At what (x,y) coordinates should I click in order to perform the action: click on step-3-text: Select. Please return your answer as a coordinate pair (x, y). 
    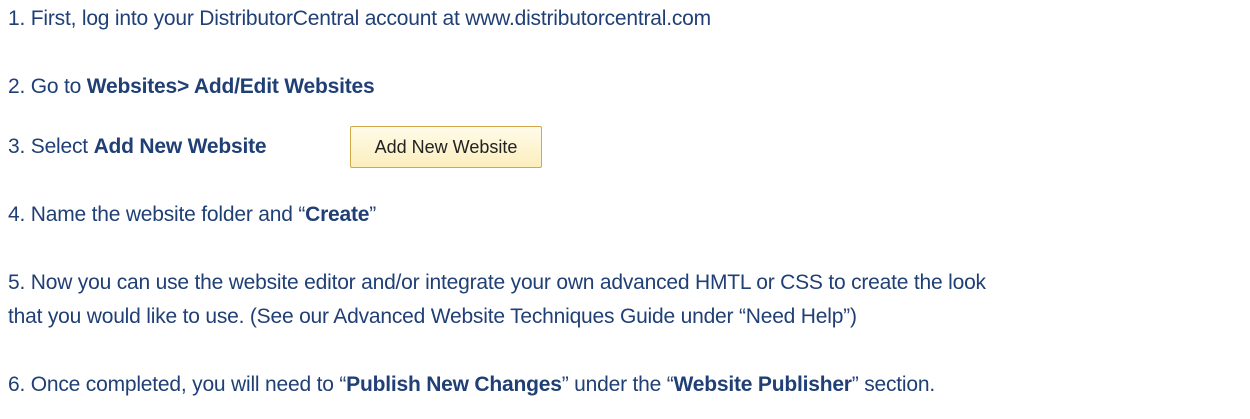
    Looking at the image, I should click on (59, 146).